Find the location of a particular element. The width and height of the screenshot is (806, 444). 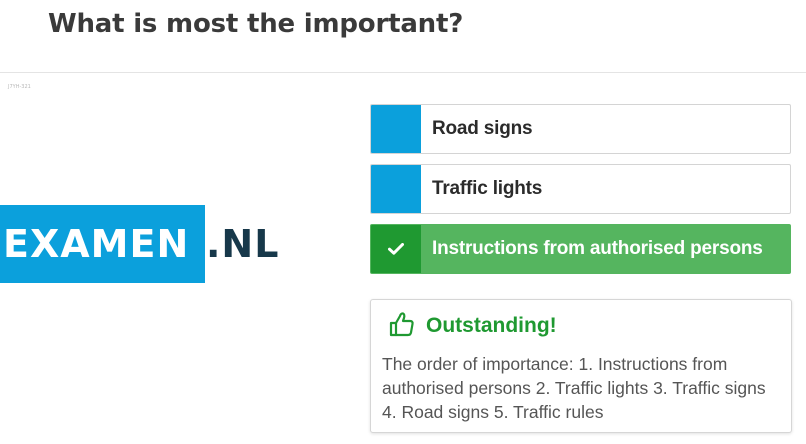

answer-option-instructions-authorised-persons: Instructions from authorised persons is located at coordinates (580, 249).